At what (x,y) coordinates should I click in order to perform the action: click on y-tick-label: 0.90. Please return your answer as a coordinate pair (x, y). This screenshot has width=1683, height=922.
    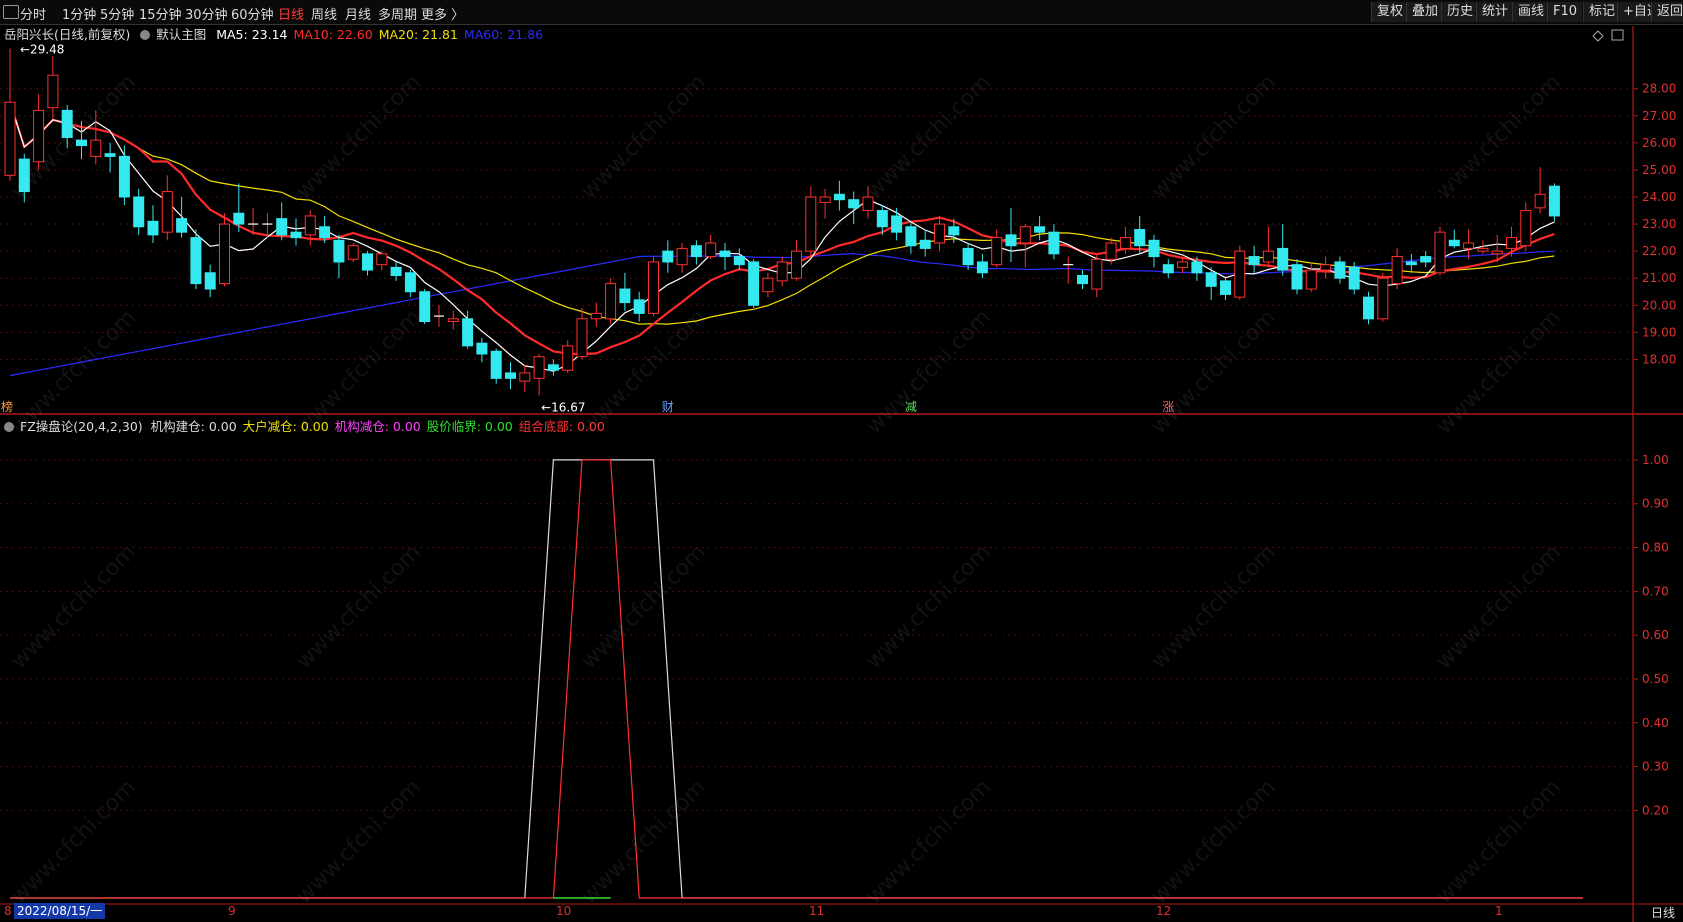
    Looking at the image, I should click on (1655, 504).